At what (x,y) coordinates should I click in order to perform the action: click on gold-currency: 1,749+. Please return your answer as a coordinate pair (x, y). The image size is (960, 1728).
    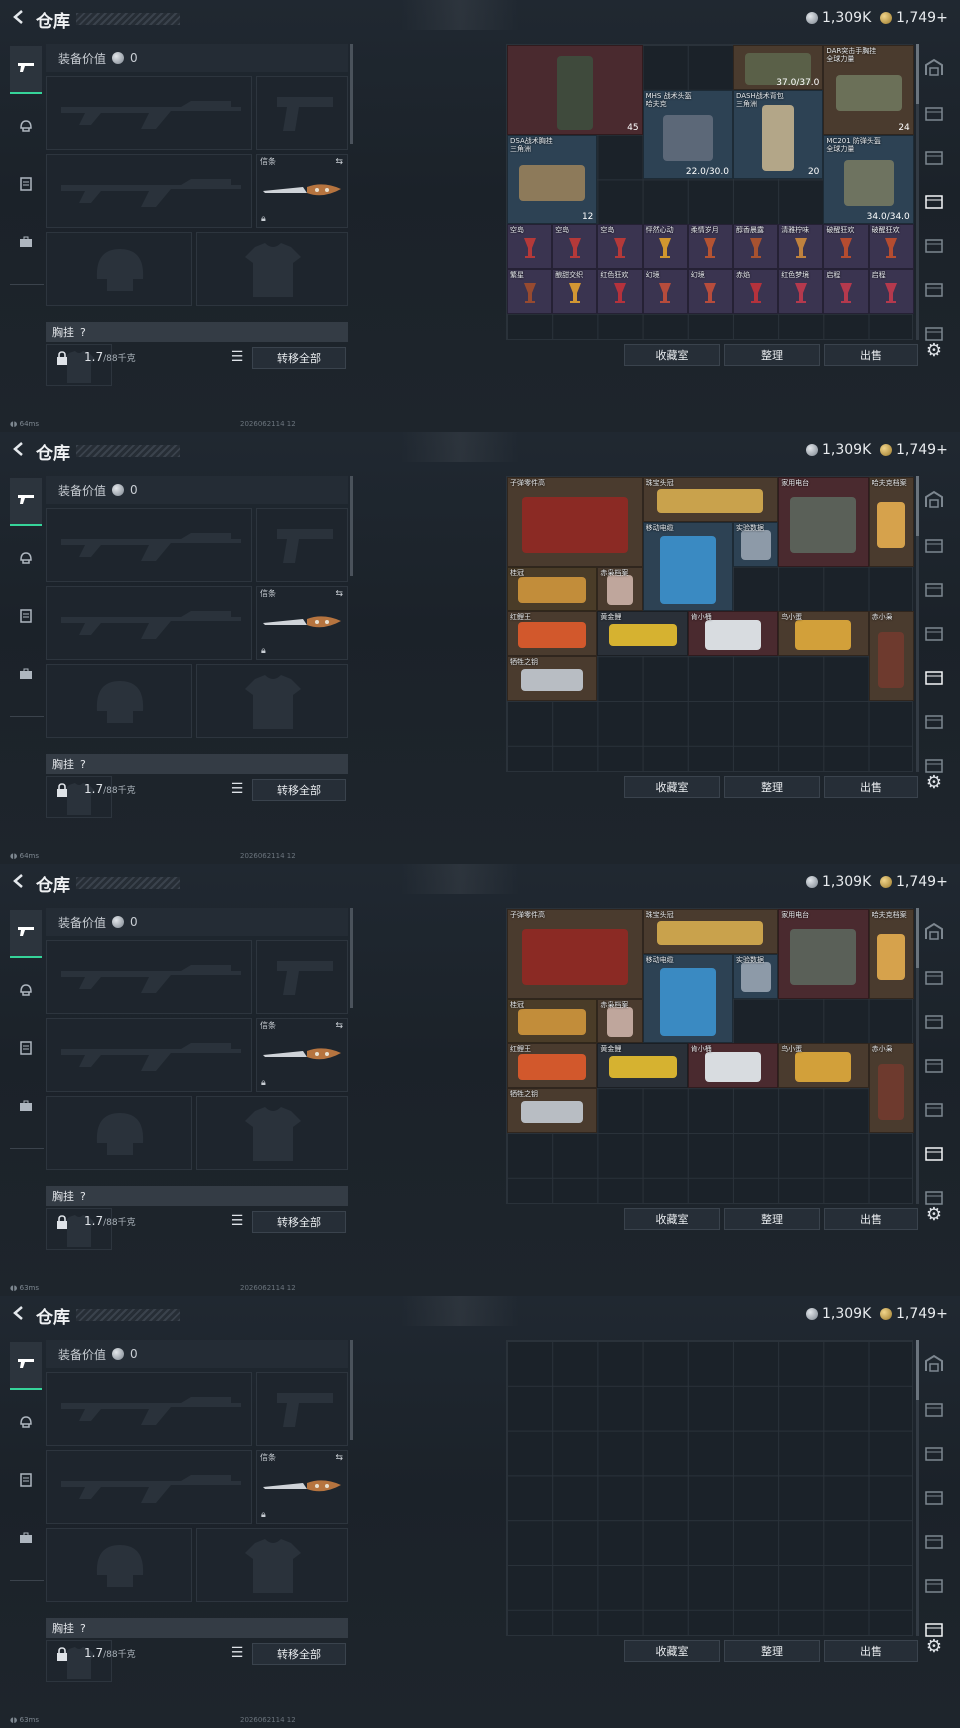
    Looking at the image, I should click on (914, 882).